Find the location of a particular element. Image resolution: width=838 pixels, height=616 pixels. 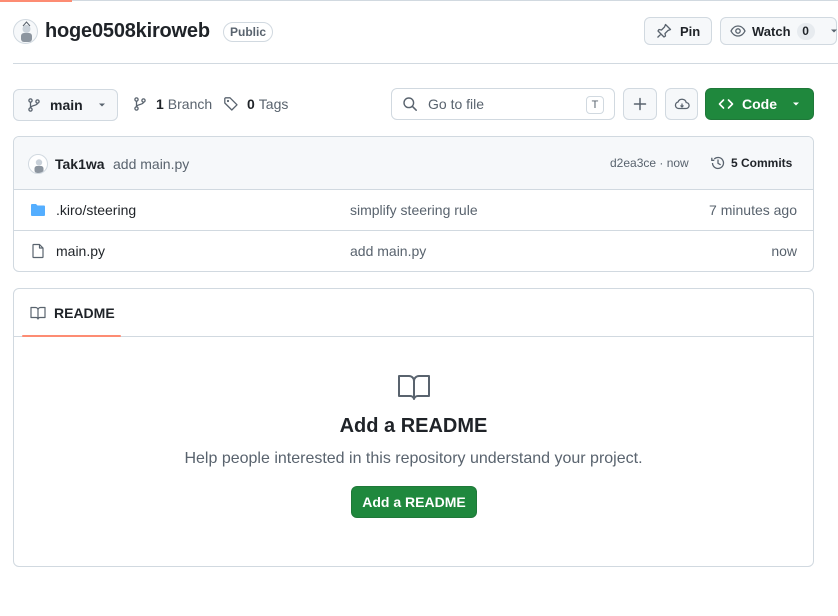

file-row: main.py add main.py now is located at coordinates (413, 251).